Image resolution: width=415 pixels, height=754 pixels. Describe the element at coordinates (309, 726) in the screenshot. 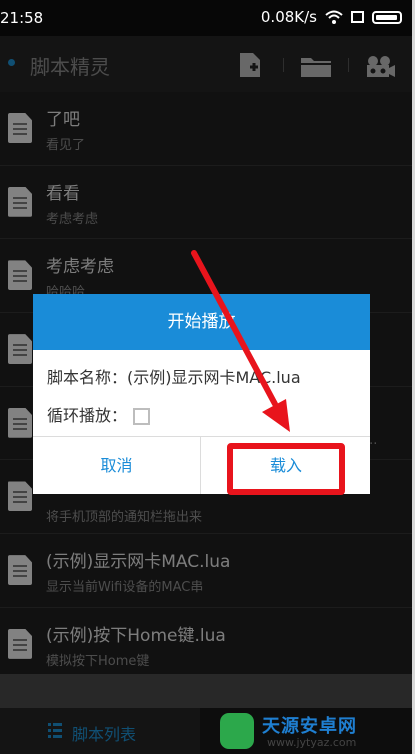

I see `watermark-name: 天源安卓网` at that location.